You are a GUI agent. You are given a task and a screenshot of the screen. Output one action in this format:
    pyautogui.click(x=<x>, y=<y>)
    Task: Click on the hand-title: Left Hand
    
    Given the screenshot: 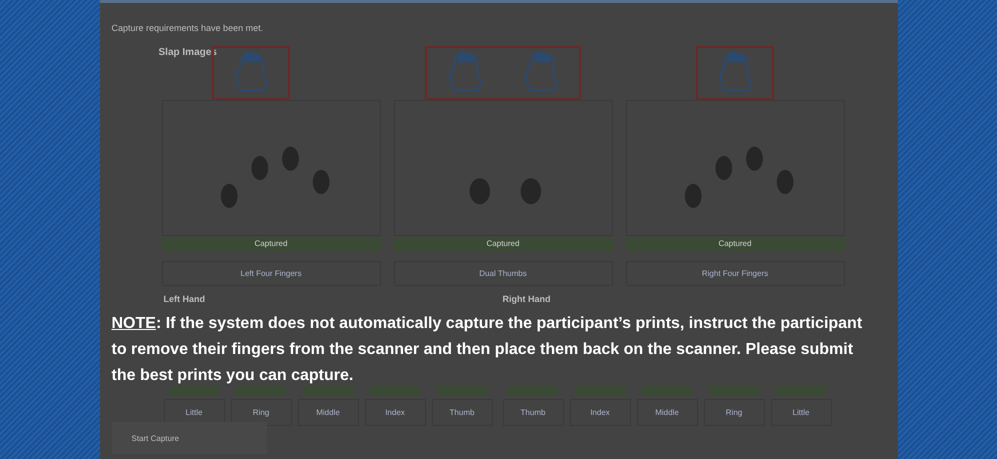 What is the action you would take?
    pyautogui.click(x=185, y=300)
    